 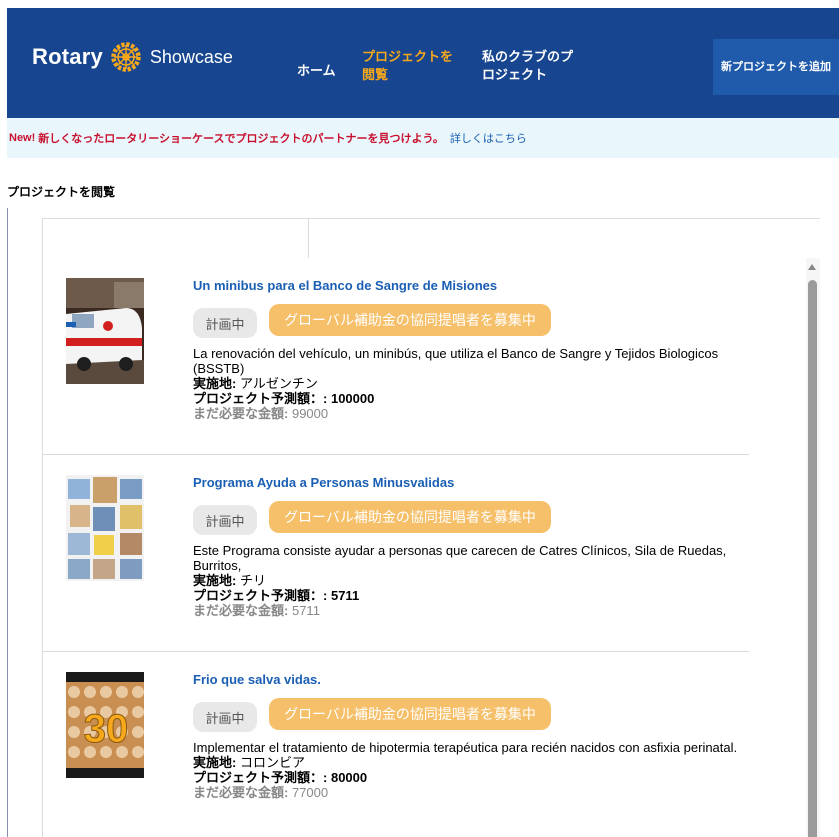 I want to click on project-budget: プロジェクト予測額：: 80000, so click(x=470, y=777).